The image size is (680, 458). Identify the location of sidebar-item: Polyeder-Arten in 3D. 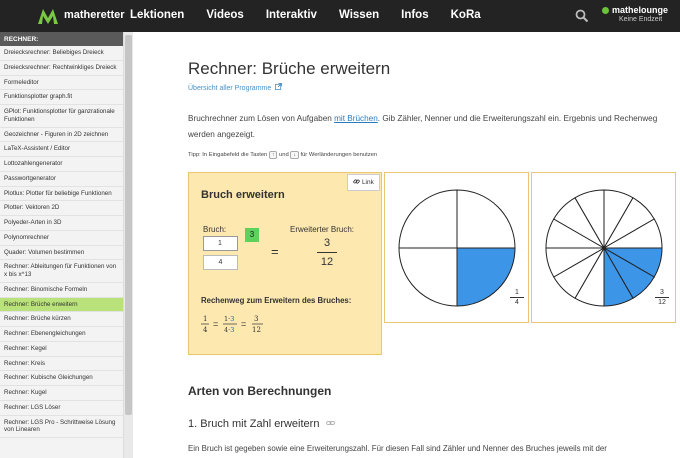
(61, 223).